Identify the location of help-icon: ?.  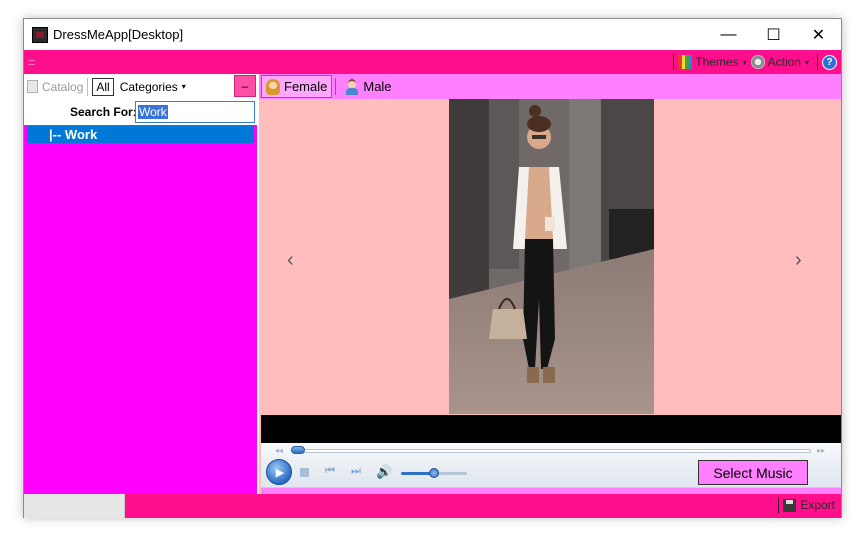
(829, 62).